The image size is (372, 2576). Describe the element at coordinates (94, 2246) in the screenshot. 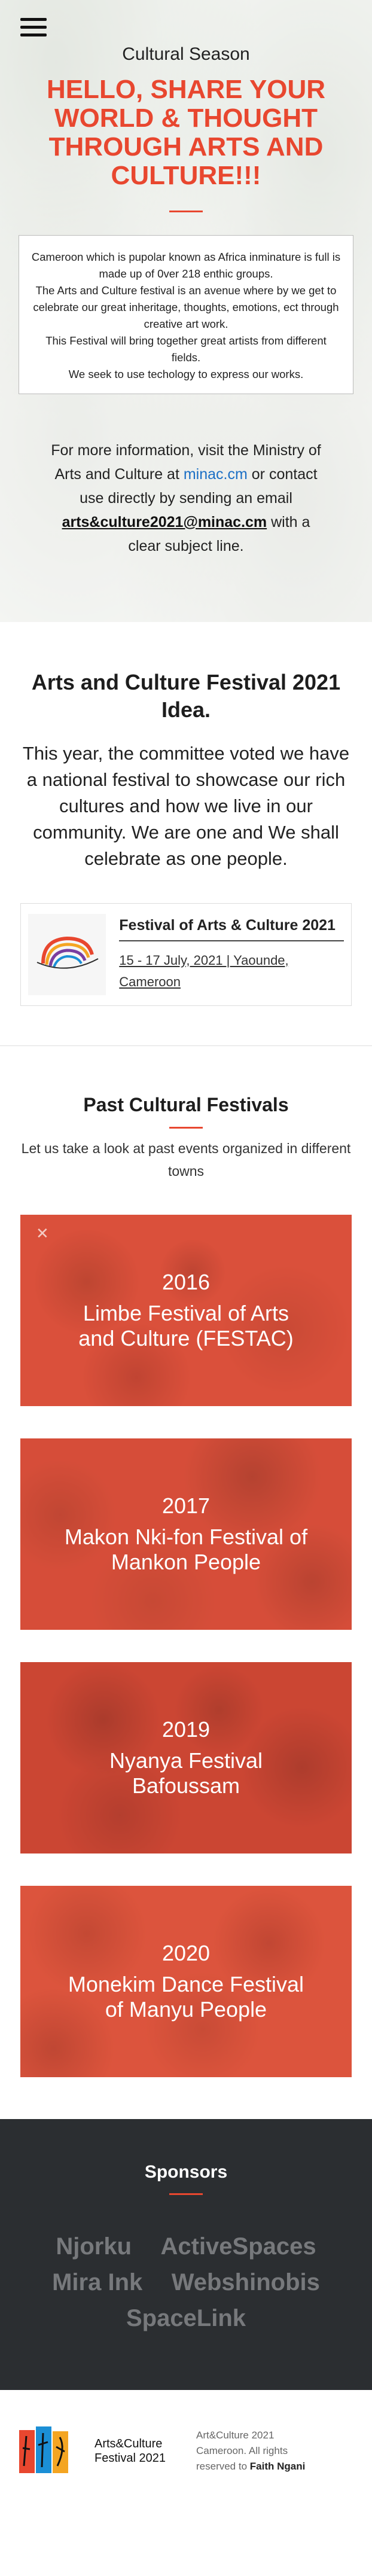

I see `sponsor-njorku: Njorku` at that location.